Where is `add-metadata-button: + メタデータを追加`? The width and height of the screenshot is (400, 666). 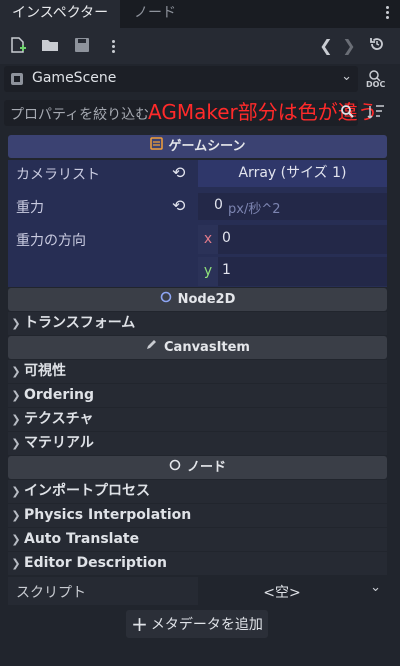
add-metadata-button: + メタデータを追加 is located at coordinates (197, 624).